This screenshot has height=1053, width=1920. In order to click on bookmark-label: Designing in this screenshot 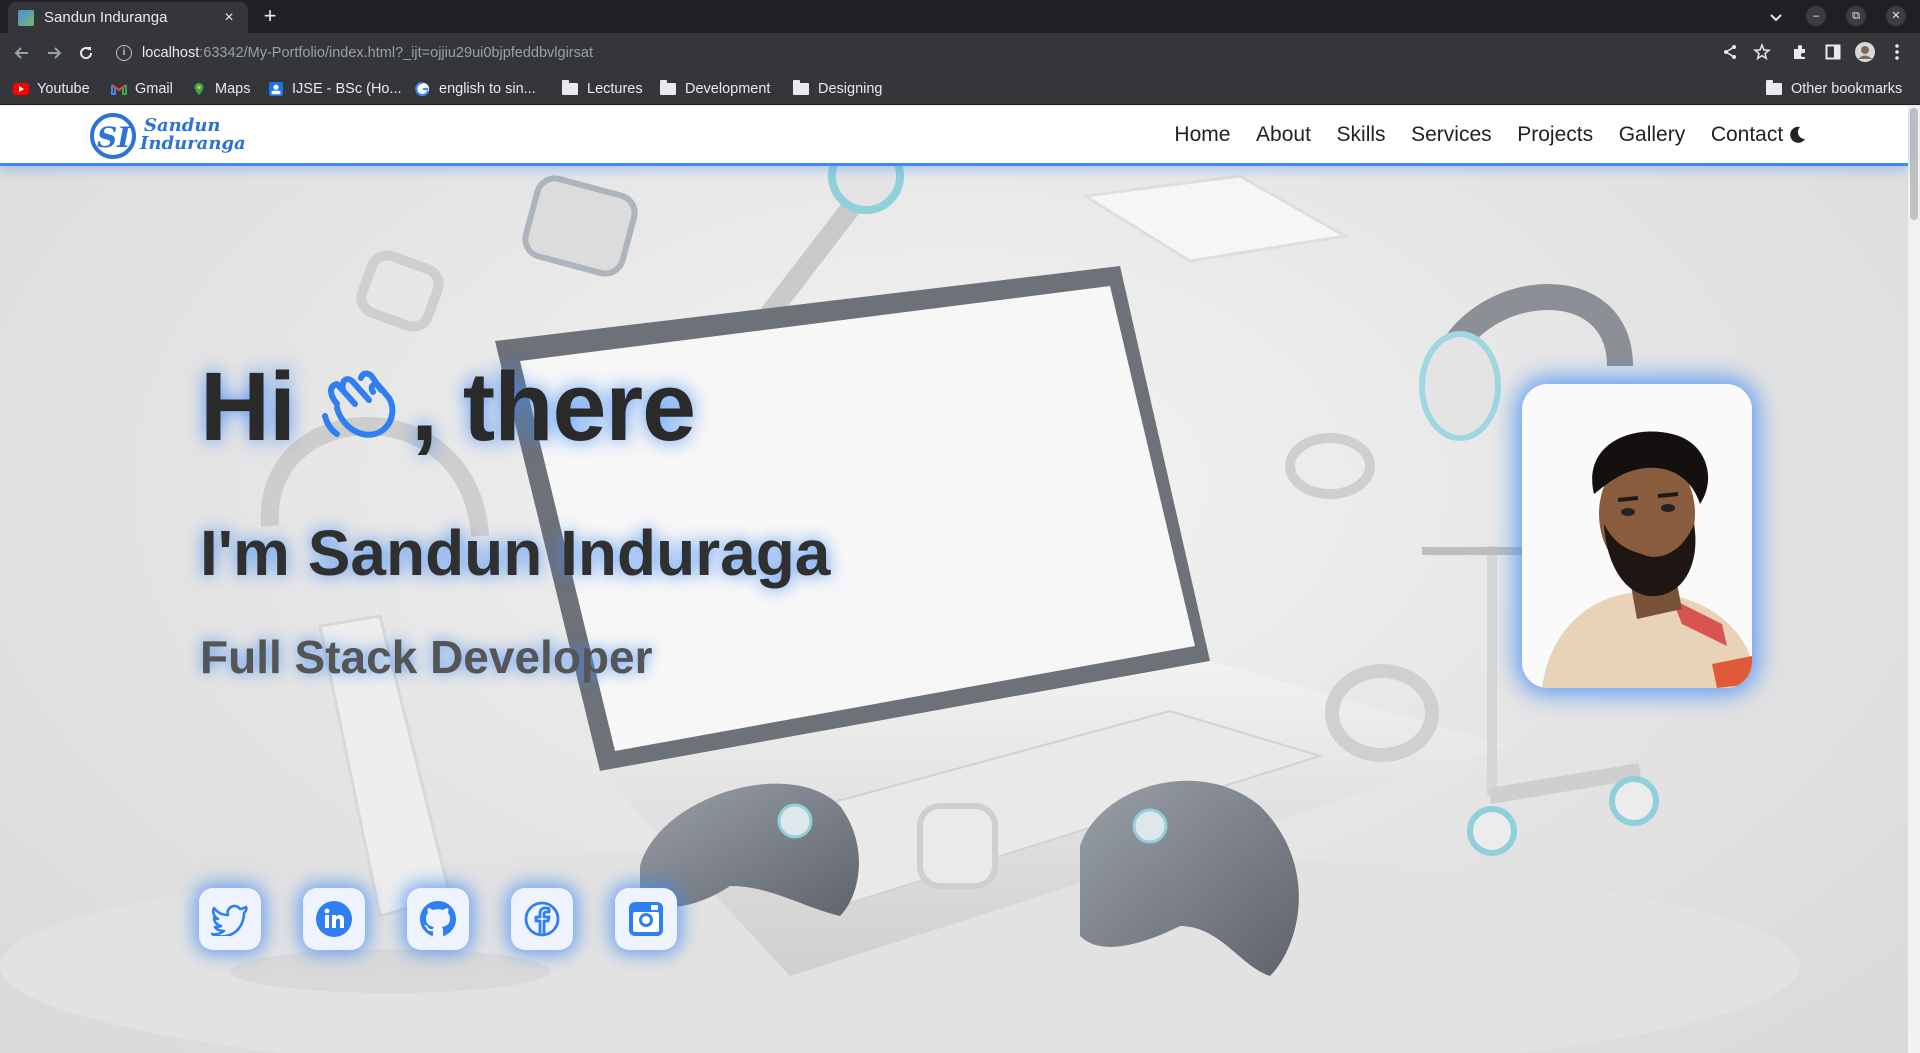, I will do `click(850, 89)`.